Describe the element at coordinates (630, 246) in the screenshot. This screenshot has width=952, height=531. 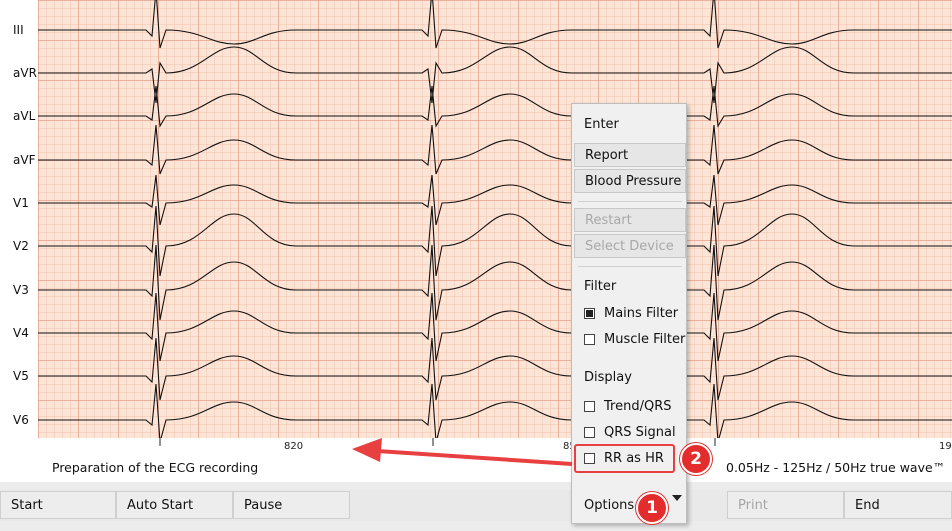
I see `select-device-button: Select Device` at that location.